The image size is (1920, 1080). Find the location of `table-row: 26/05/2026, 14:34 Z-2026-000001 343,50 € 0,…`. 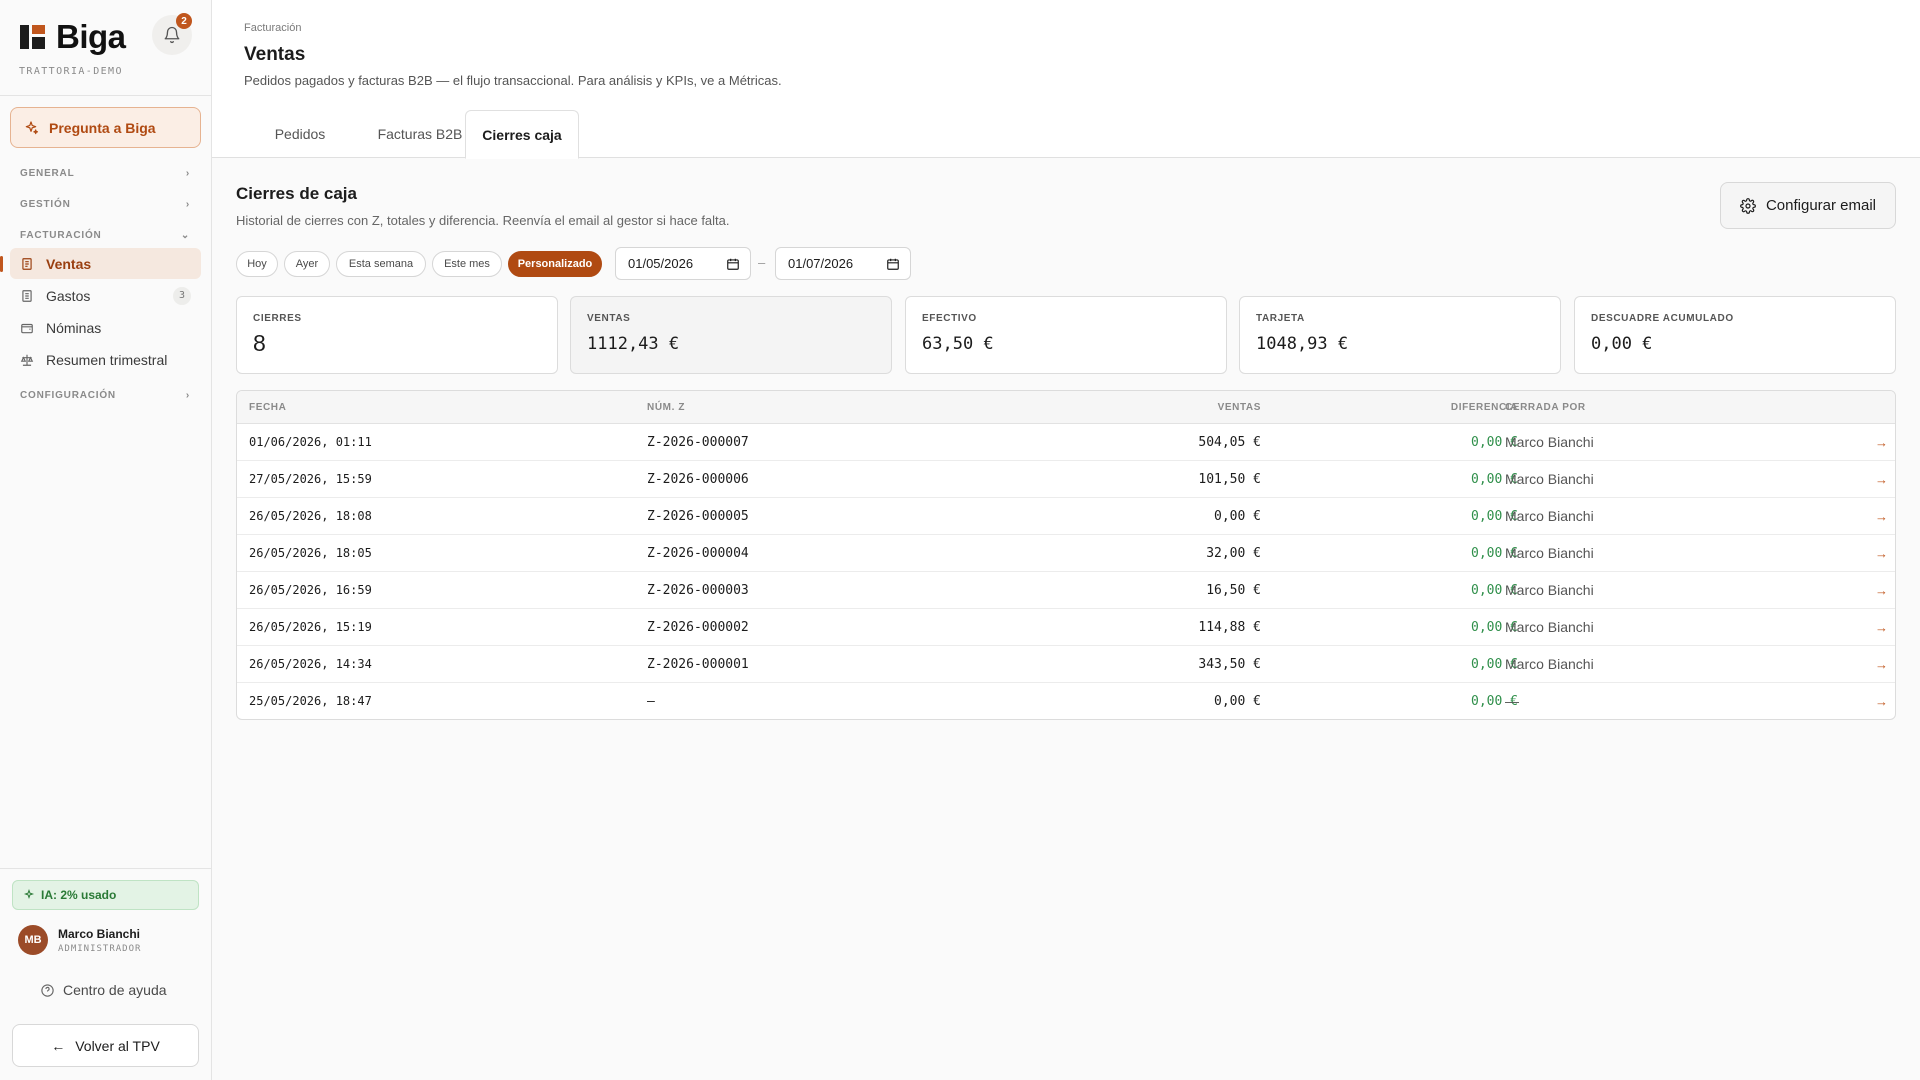

table-row: 26/05/2026, 14:34 Z-2026-000001 343,50 € 0,… is located at coordinates (1066, 664).